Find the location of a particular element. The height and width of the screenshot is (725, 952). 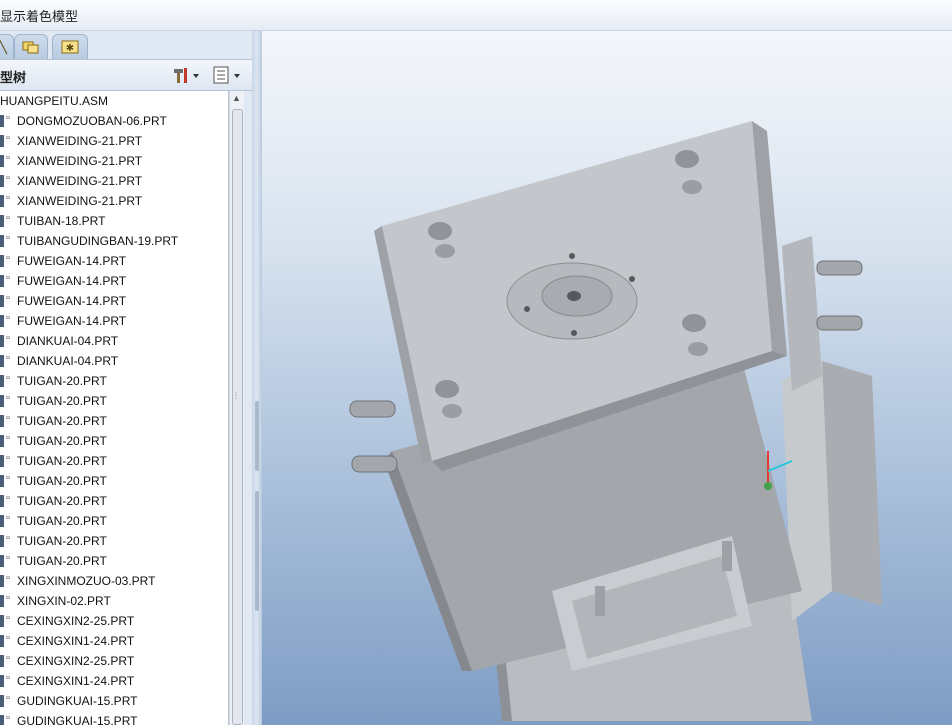

tree-item-label: CEXINGXIN1-24.PRT is located at coordinates (76, 641).